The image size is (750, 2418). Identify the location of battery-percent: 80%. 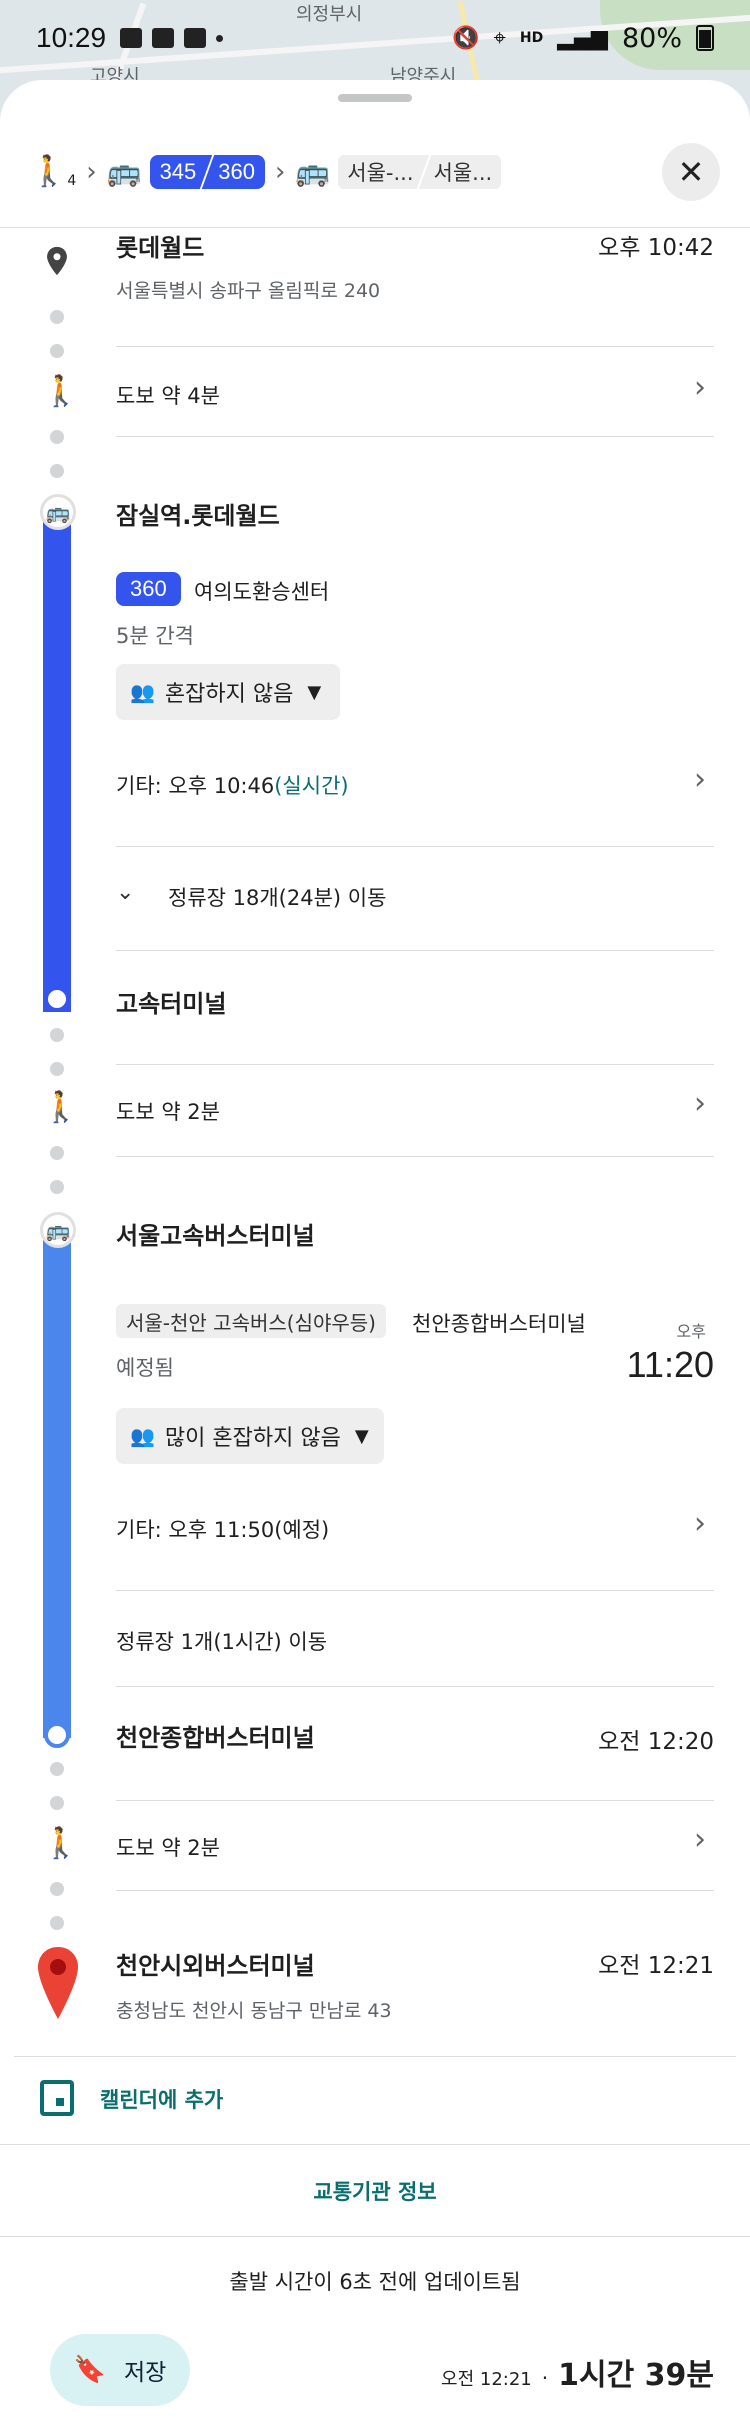
(651, 38).